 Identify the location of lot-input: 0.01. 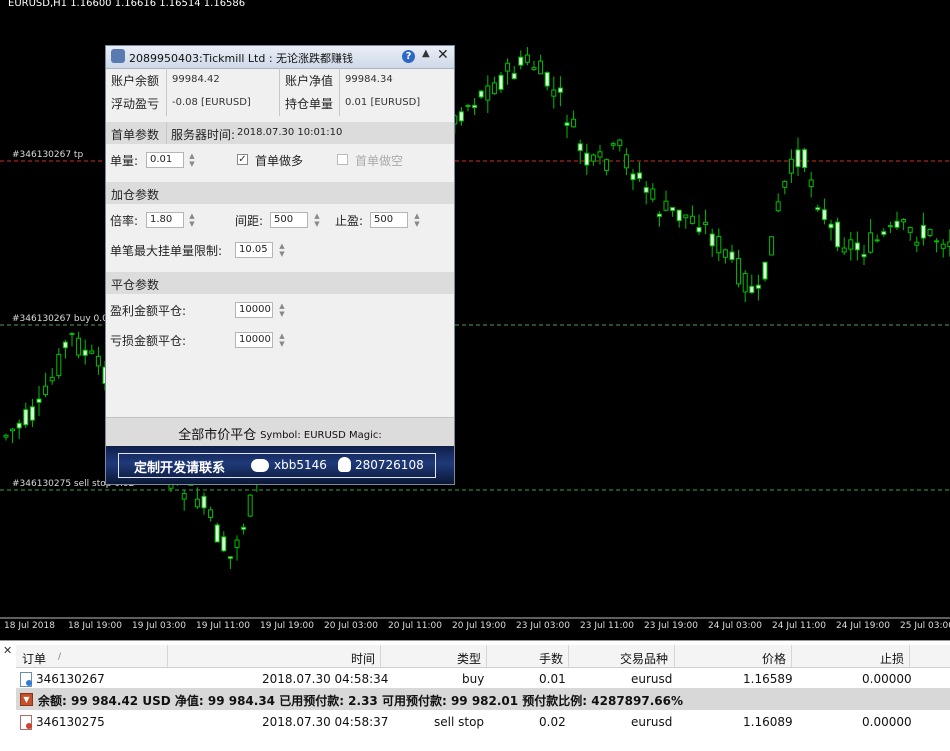
(165, 160).